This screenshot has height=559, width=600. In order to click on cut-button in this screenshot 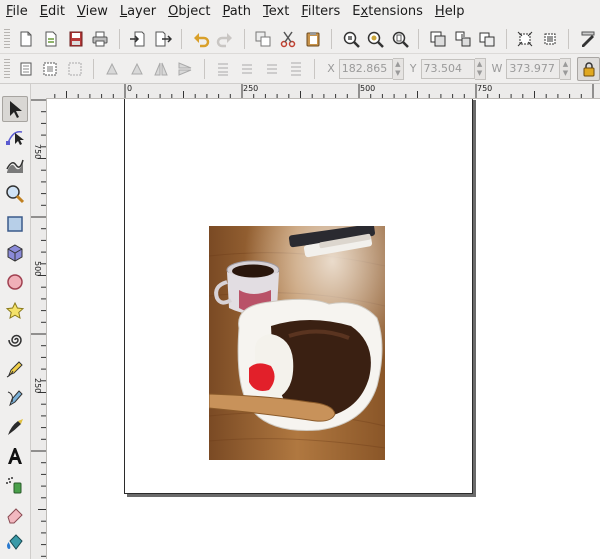, I will do `click(288, 39)`.